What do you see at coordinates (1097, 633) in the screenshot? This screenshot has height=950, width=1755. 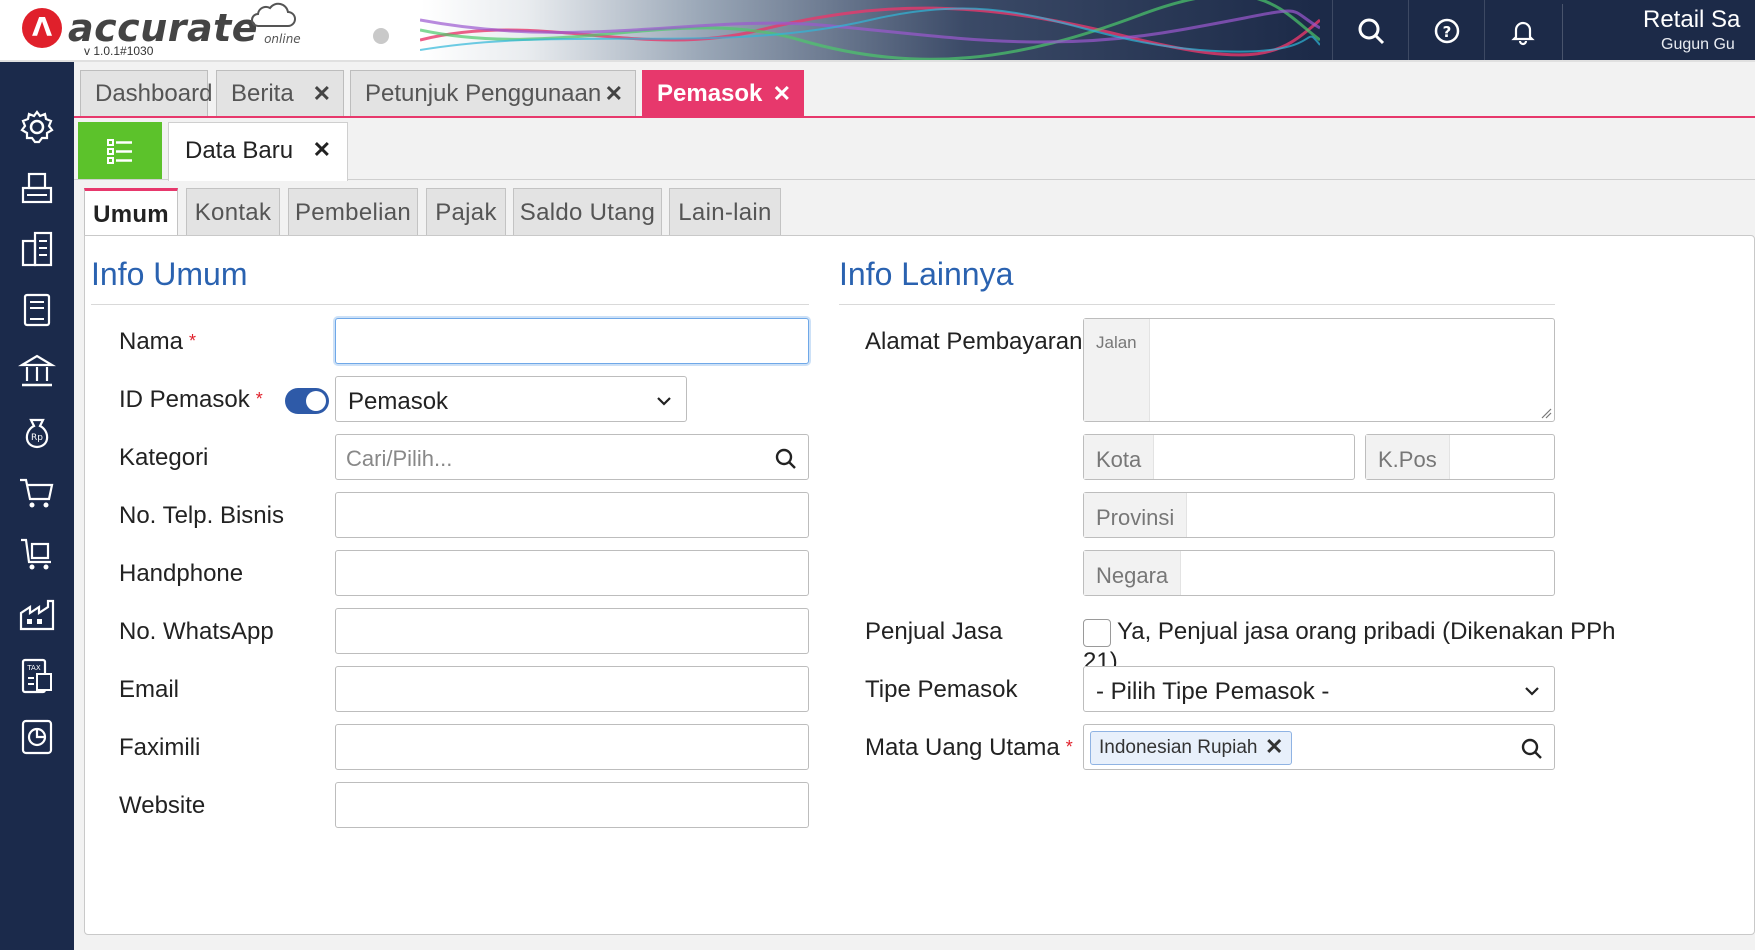 I see `penjual-jasa-checkbox` at bounding box center [1097, 633].